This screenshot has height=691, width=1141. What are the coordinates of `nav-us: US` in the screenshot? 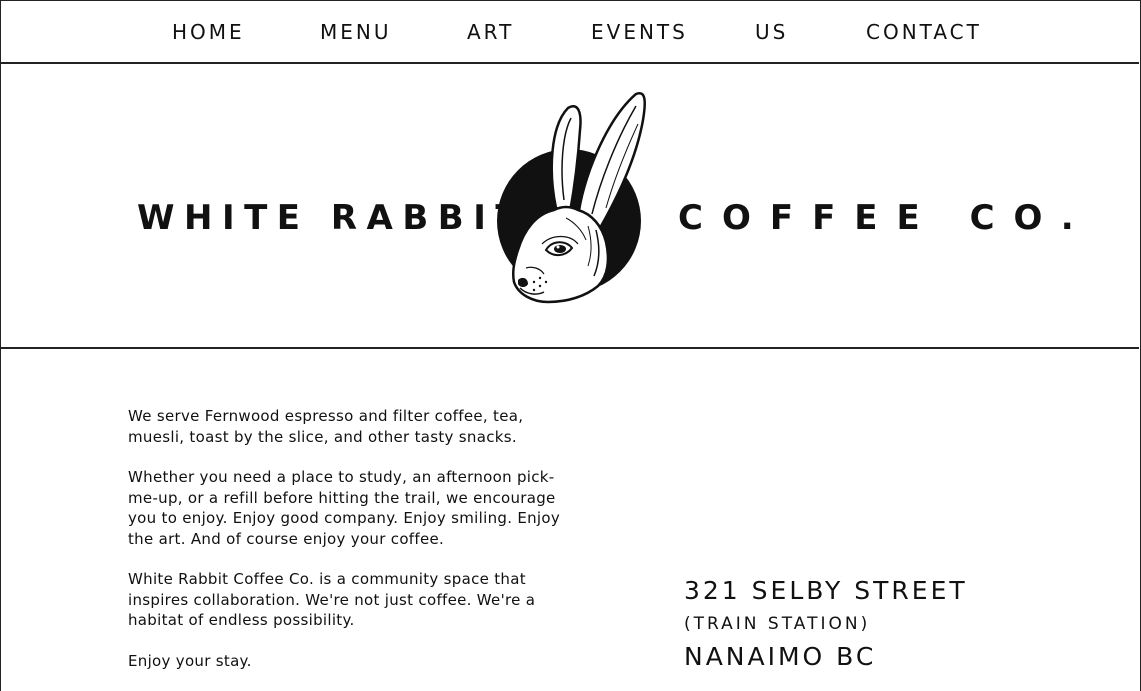 It's located at (771, 32).